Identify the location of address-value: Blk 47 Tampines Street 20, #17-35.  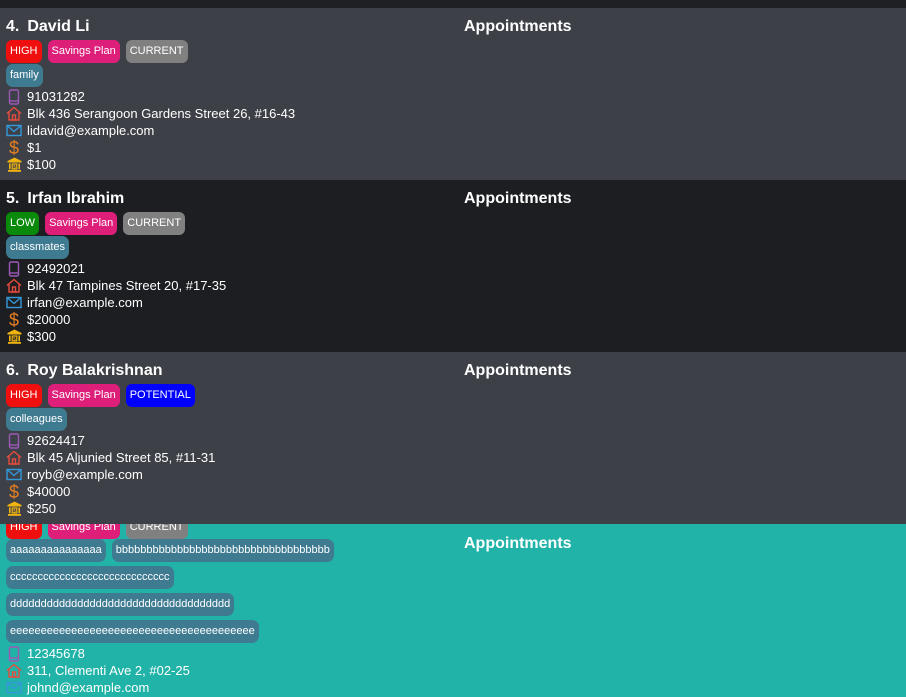
(127, 285).